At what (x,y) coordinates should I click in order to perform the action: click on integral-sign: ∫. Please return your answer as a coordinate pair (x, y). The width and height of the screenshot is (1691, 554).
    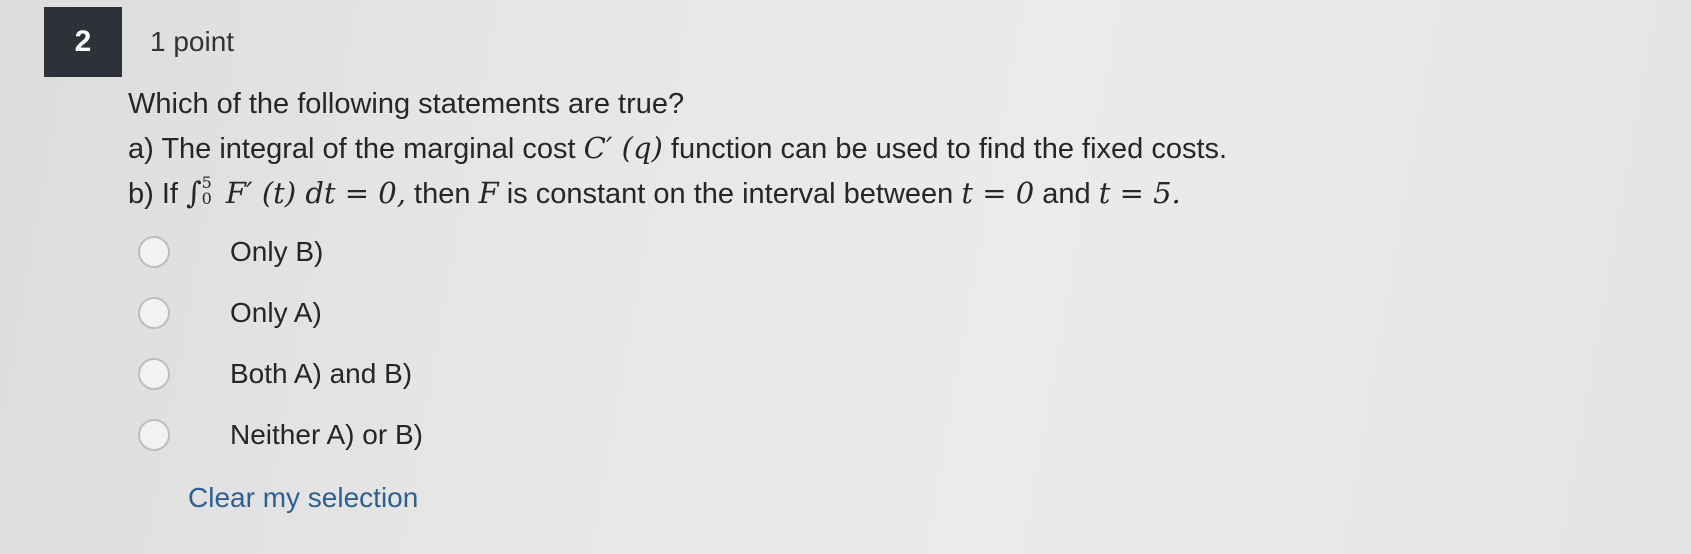
    Looking at the image, I should click on (194, 193).